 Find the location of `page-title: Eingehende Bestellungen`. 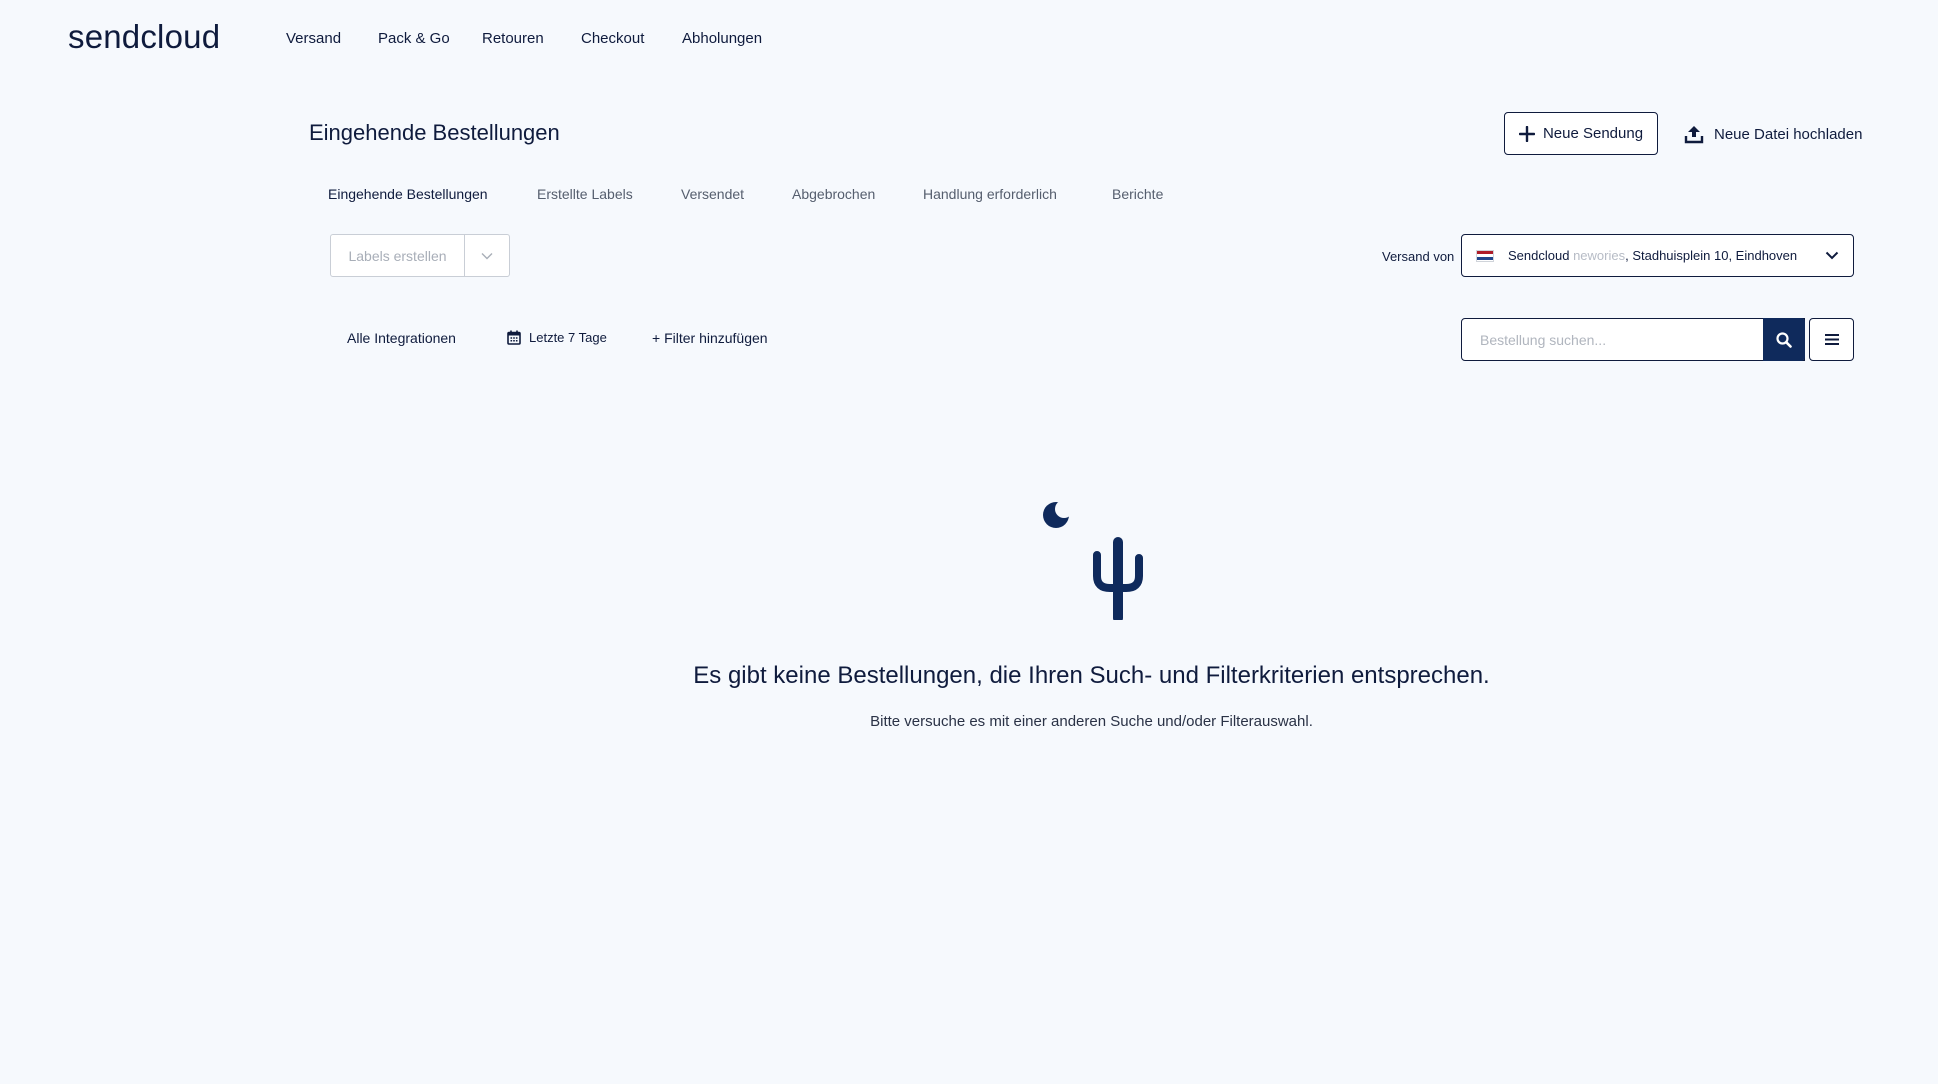

page-title: Eingehende Bestellungen is located at coordinates (434, 132).